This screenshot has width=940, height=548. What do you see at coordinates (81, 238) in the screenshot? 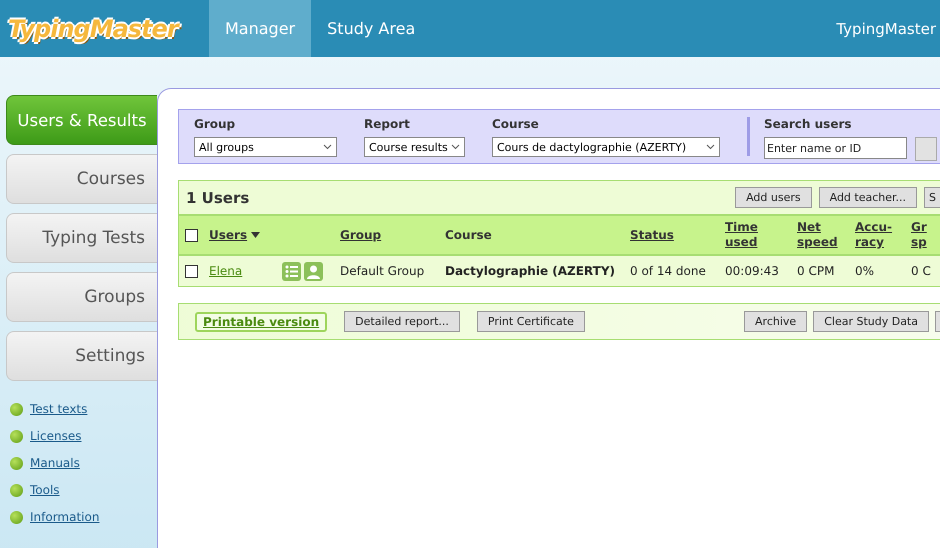
I see `sidebar-tab: Typing Tests` at bounding box center [81, 238].